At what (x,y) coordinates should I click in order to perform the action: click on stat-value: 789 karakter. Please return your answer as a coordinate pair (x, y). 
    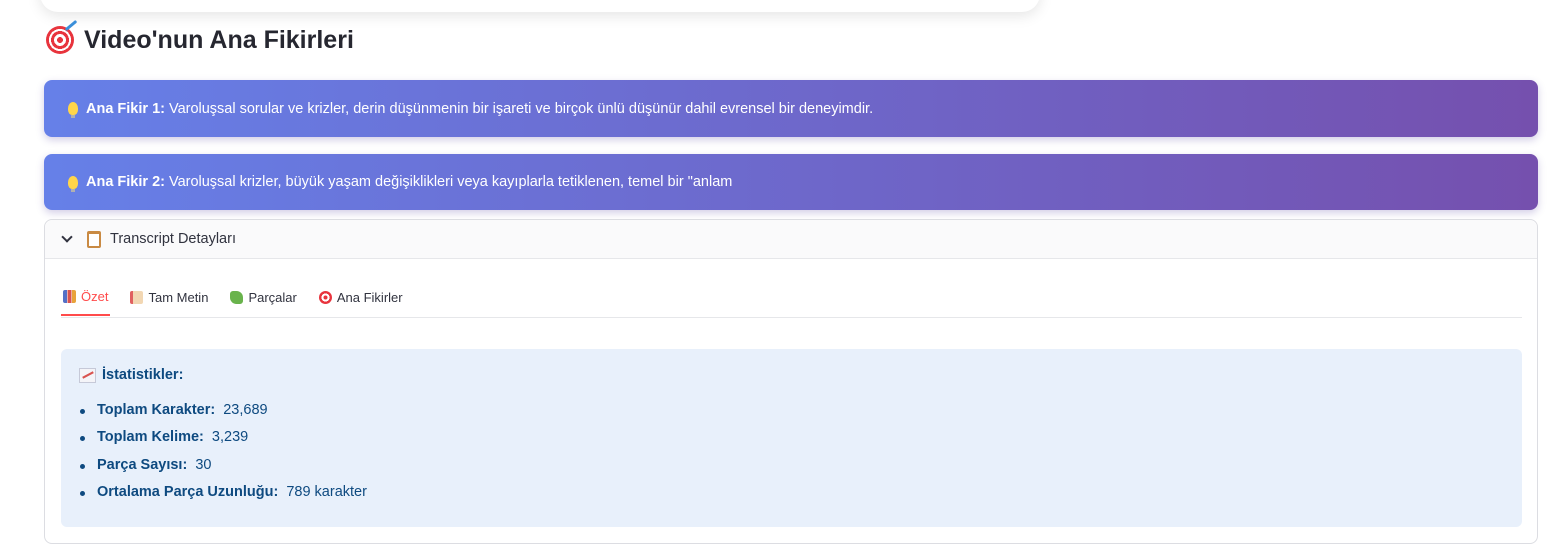
    Looking at the image, I should click on (326, 491).